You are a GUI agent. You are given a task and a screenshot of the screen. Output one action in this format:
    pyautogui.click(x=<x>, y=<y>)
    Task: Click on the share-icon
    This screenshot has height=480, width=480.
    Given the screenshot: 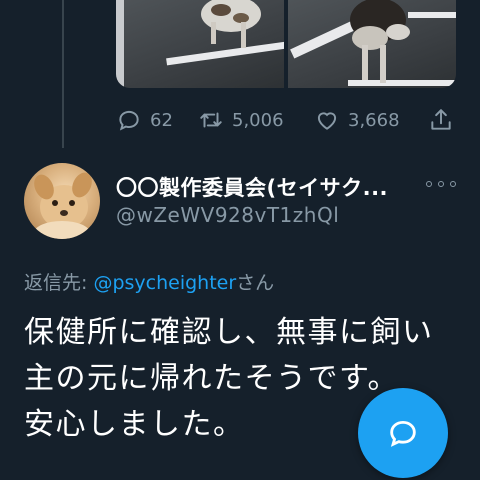 What is the action you would take?
    pyautogui.click(x=441, y=119)
    